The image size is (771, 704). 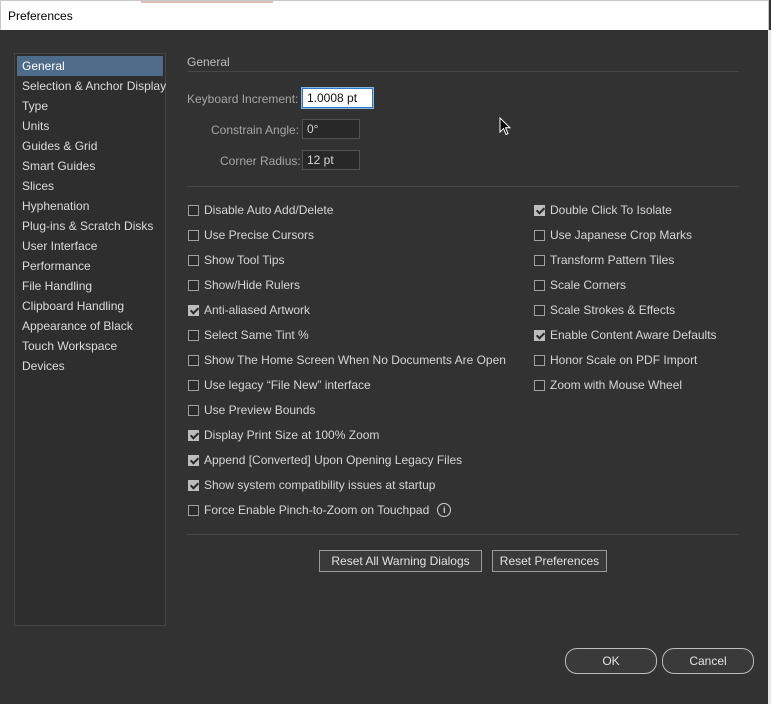 I want to click on sidebar-item-general: General, so click(x=90, y=66).